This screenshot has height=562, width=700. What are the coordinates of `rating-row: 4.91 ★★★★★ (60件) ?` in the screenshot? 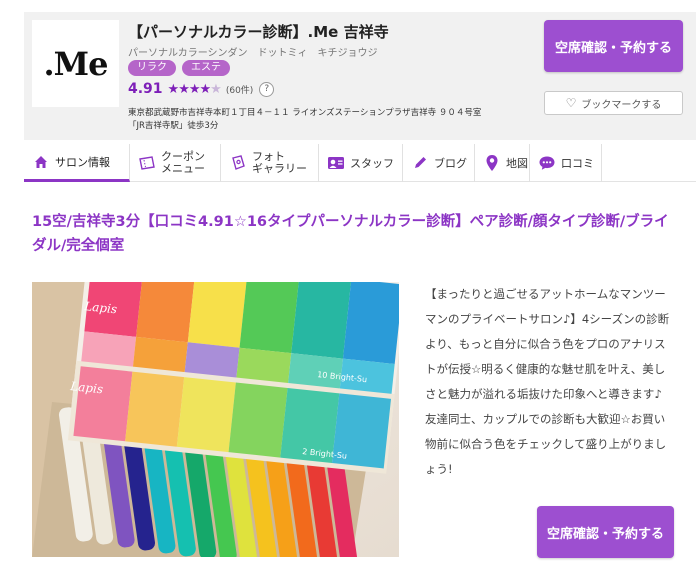 It's located at (201, 89).